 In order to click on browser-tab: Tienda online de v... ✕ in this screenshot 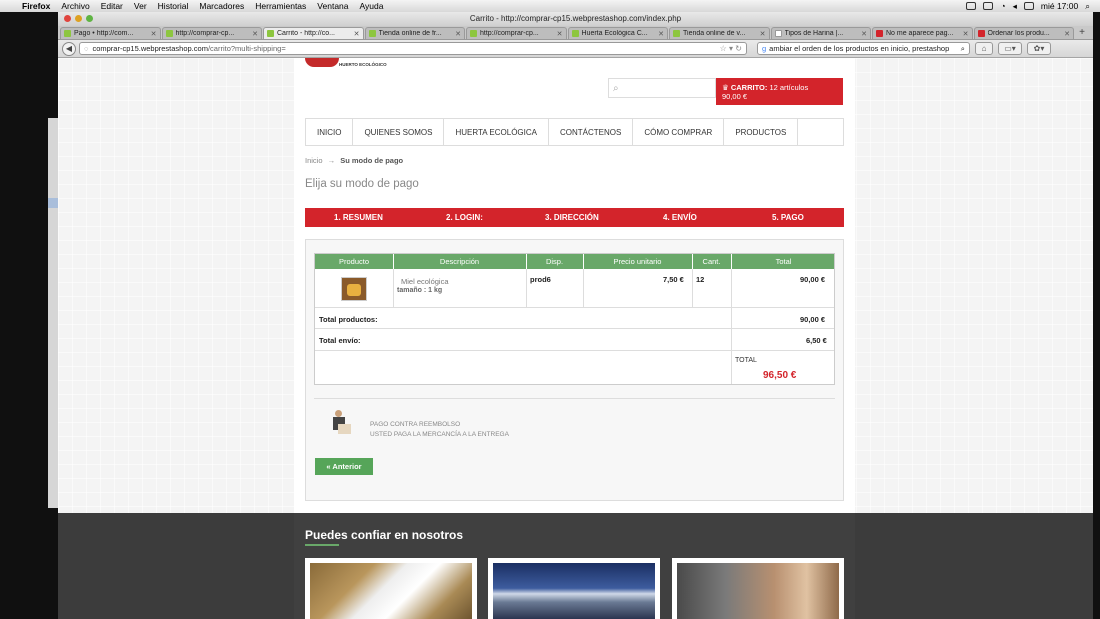, I will do `click(719, 33)`.